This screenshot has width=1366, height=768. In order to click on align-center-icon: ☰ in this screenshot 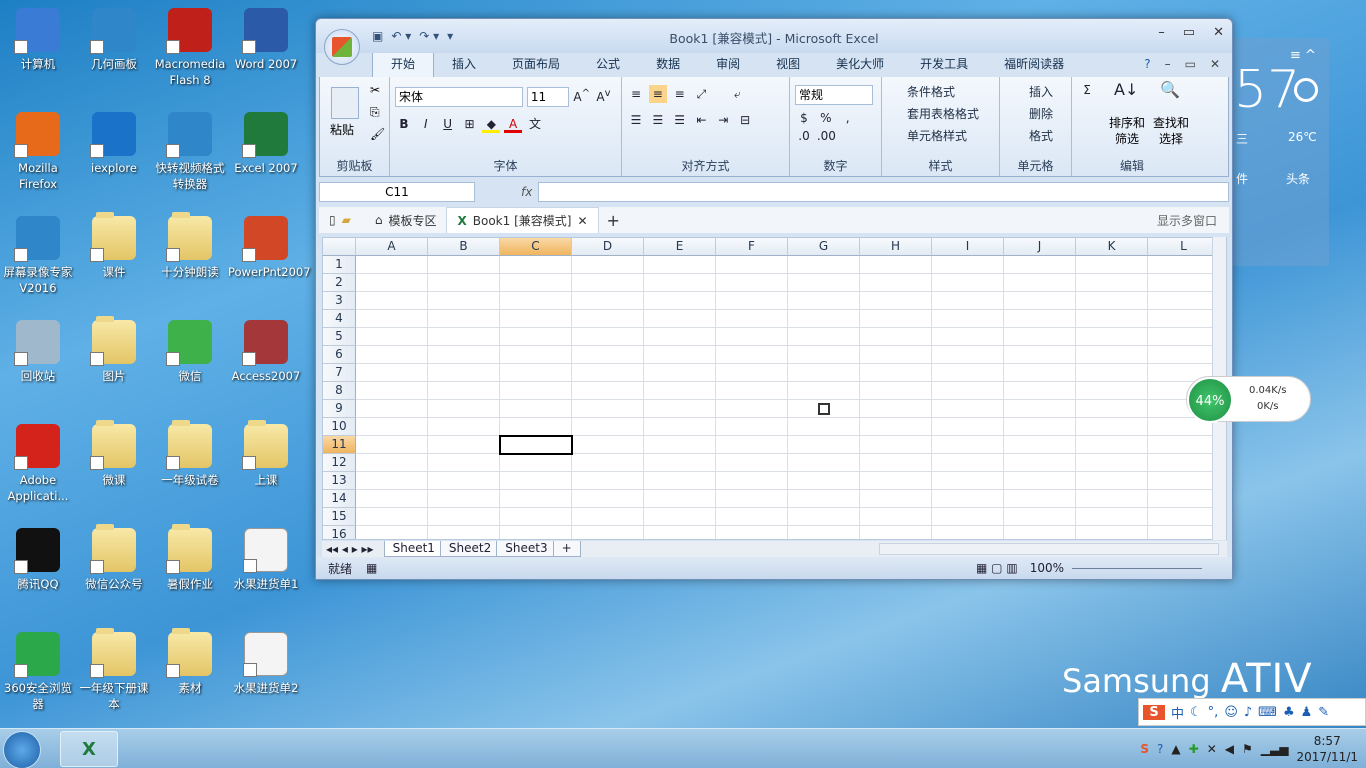, I will do `click(658, 120)`.